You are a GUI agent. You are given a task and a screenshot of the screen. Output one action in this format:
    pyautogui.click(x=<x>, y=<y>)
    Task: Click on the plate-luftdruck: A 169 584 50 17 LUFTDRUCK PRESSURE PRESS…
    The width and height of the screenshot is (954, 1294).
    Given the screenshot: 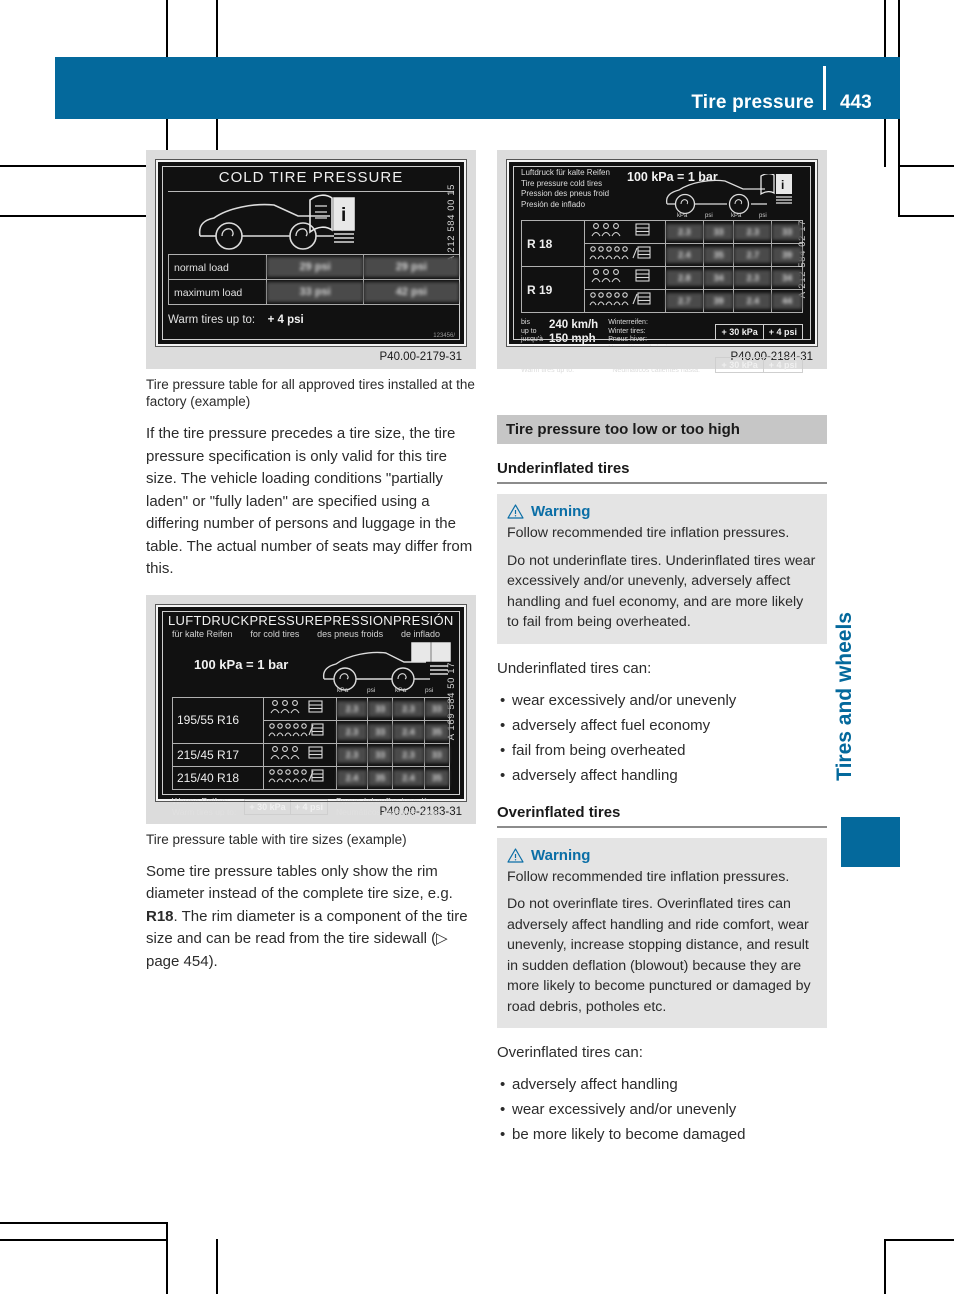 What is the action you would take?
    pyautogui.click(x=311, y=710)
    